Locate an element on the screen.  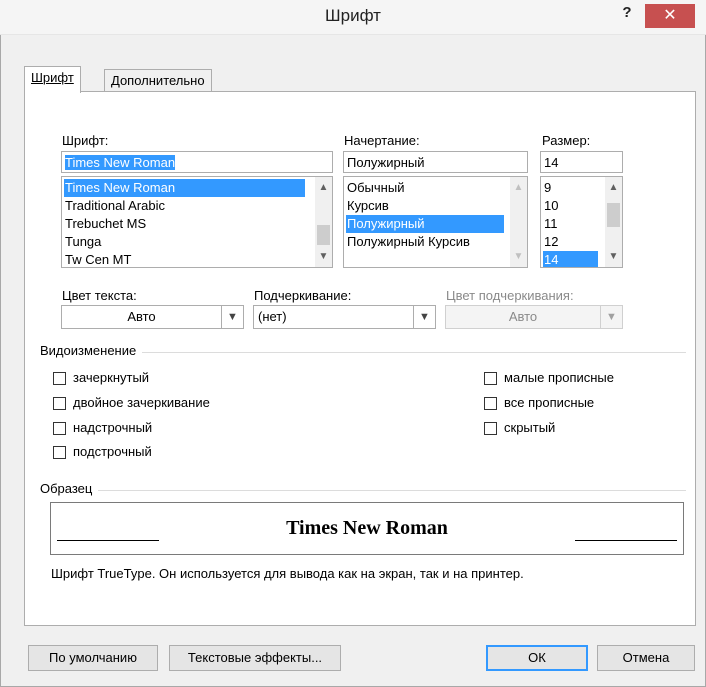
size-list-item: 14 is located at coordinates (570, 259).